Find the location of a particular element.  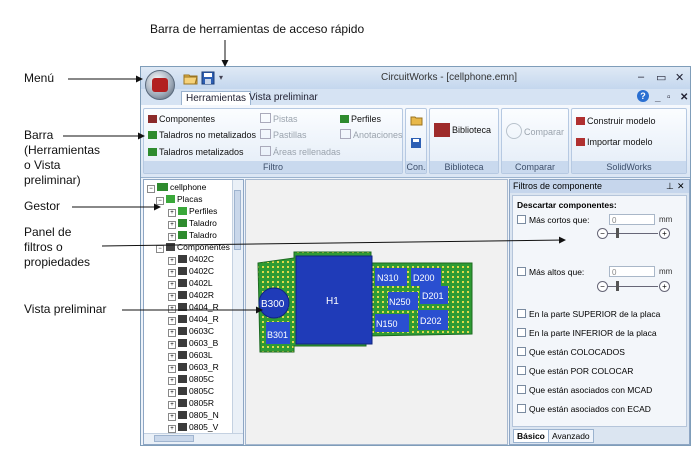

top-side-checkbox: En la parte SUPERIOR de la placa is located at coordinates (588, 314).